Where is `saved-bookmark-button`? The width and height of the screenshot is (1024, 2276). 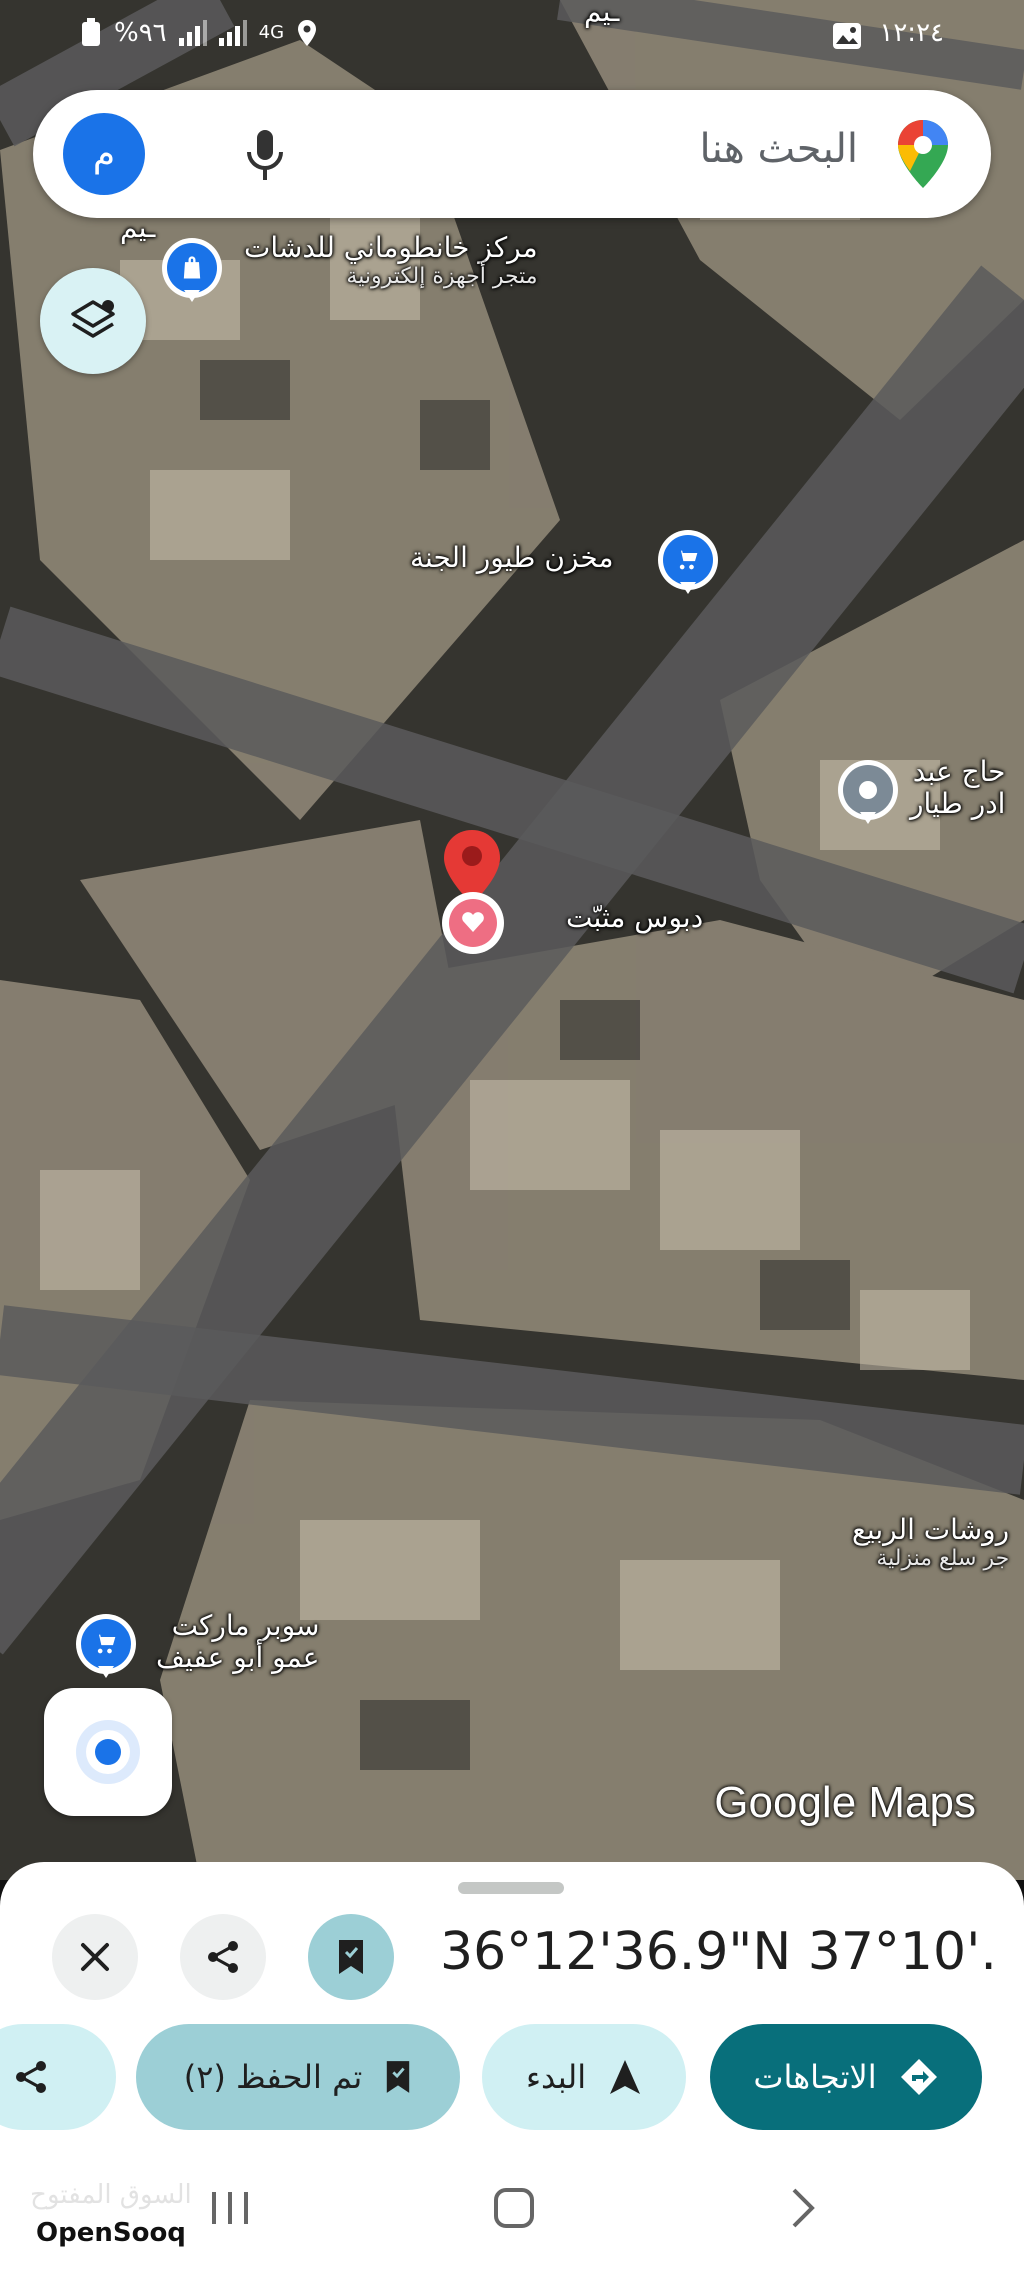
saved-bookmark-button is located at coordinates (351, 1957).